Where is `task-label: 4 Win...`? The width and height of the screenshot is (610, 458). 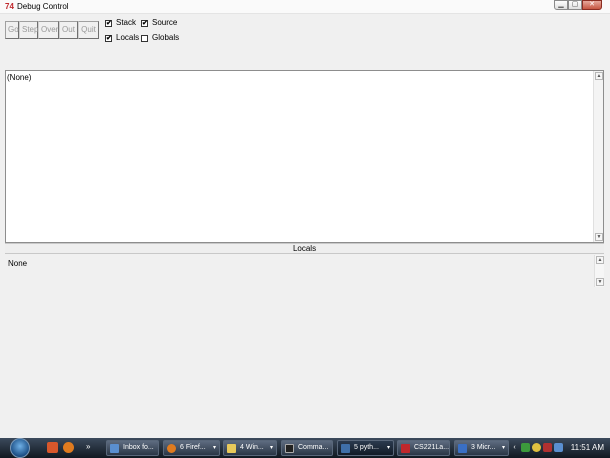 task-label: 4 Win... is located at coordinates (252, 447).